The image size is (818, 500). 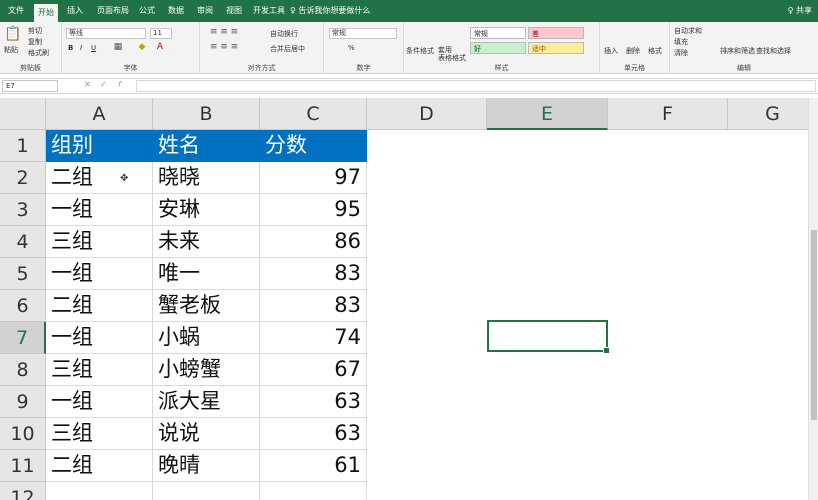 What do you see at coordinates (206, 306) in the screenshot?
I see `cell-B6: 蟹老板` at bounding box center [206, 306].